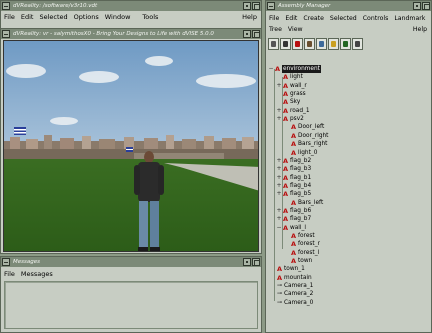 The height and width of the screenshot is (333, 432). What do you see at coordinates (376, 18) in the screenshot?
I see `am-menu-controls: Controls` at bounding box center [376, 18].